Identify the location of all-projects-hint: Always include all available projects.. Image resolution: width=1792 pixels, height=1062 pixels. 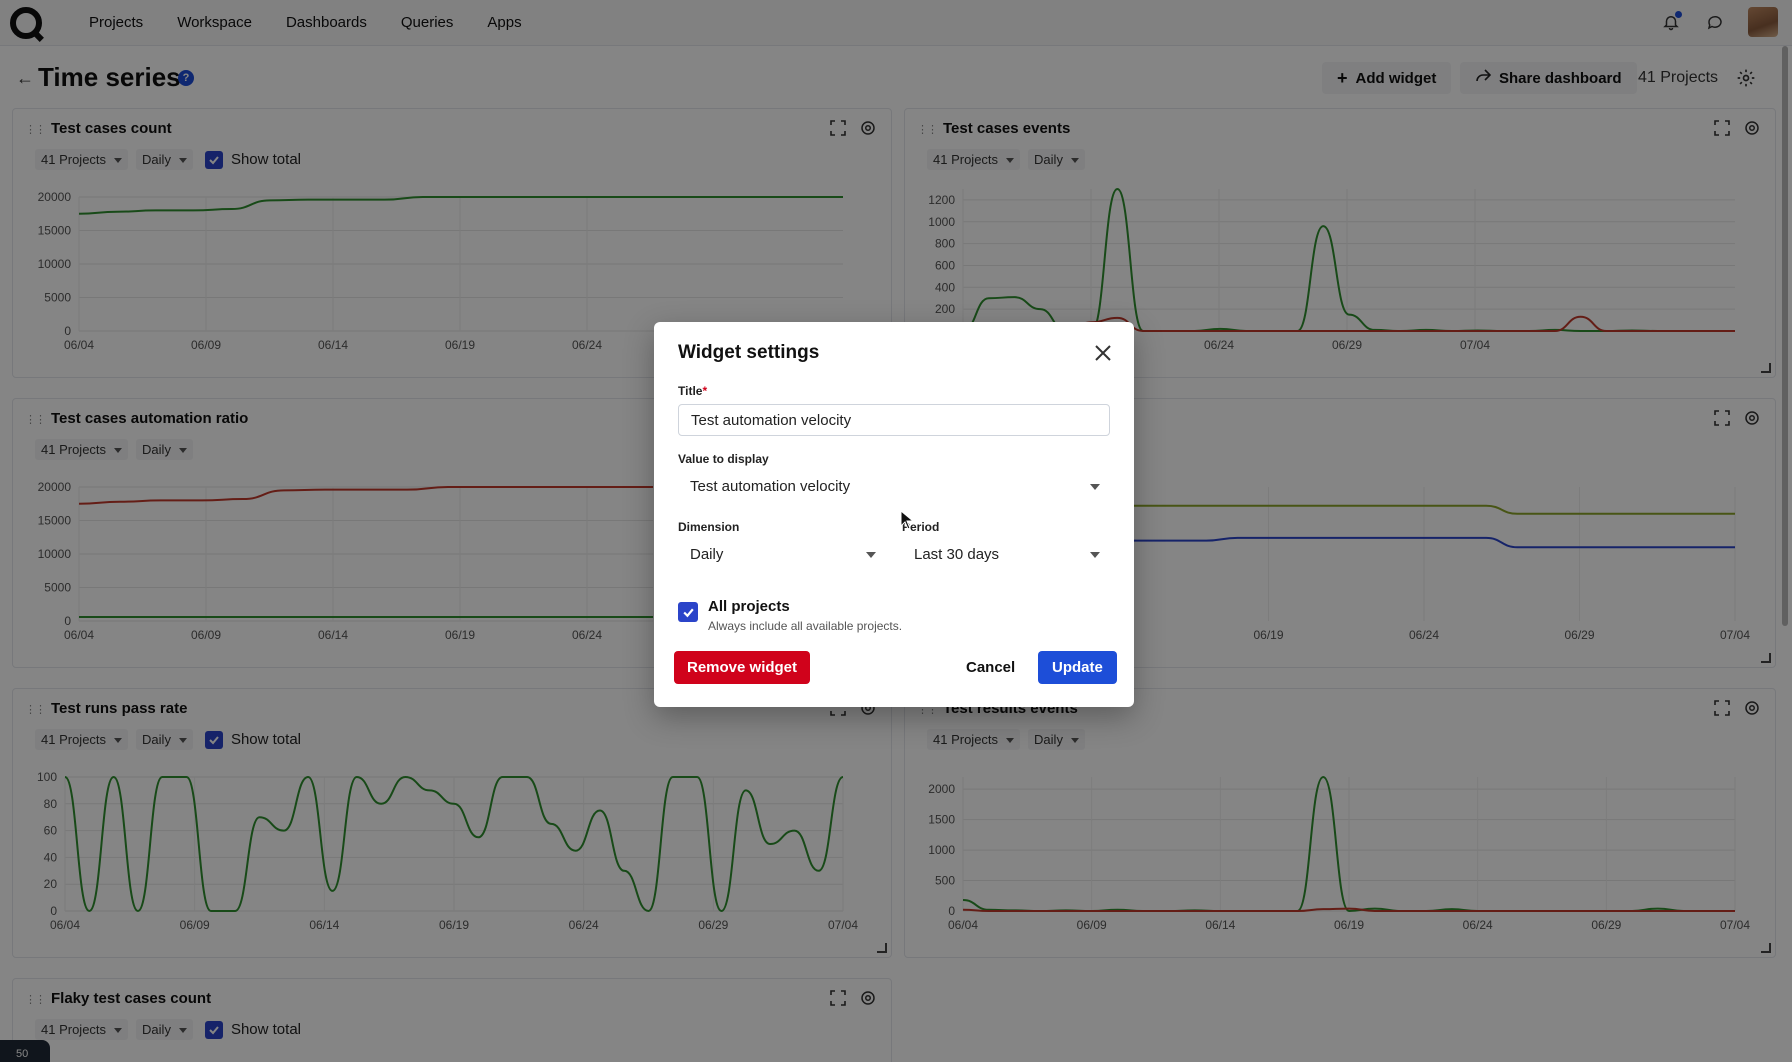
(805, 626).